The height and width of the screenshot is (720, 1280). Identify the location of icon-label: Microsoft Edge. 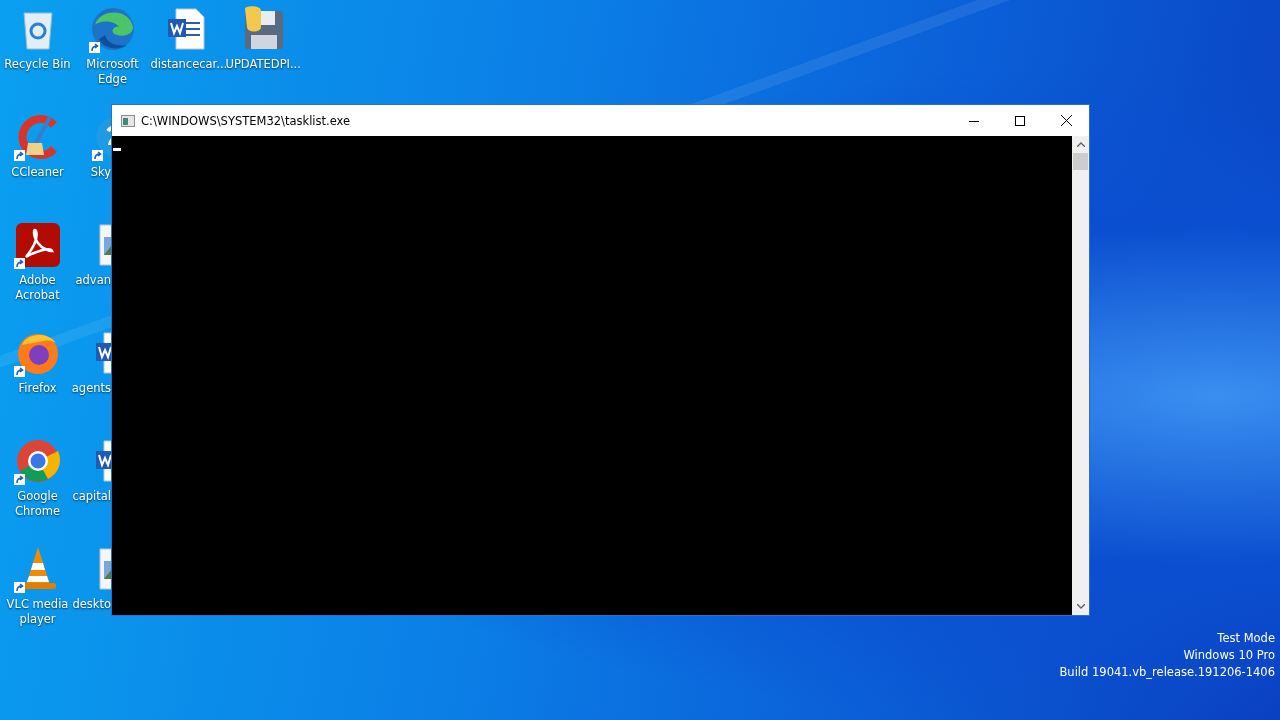
(112, 72).